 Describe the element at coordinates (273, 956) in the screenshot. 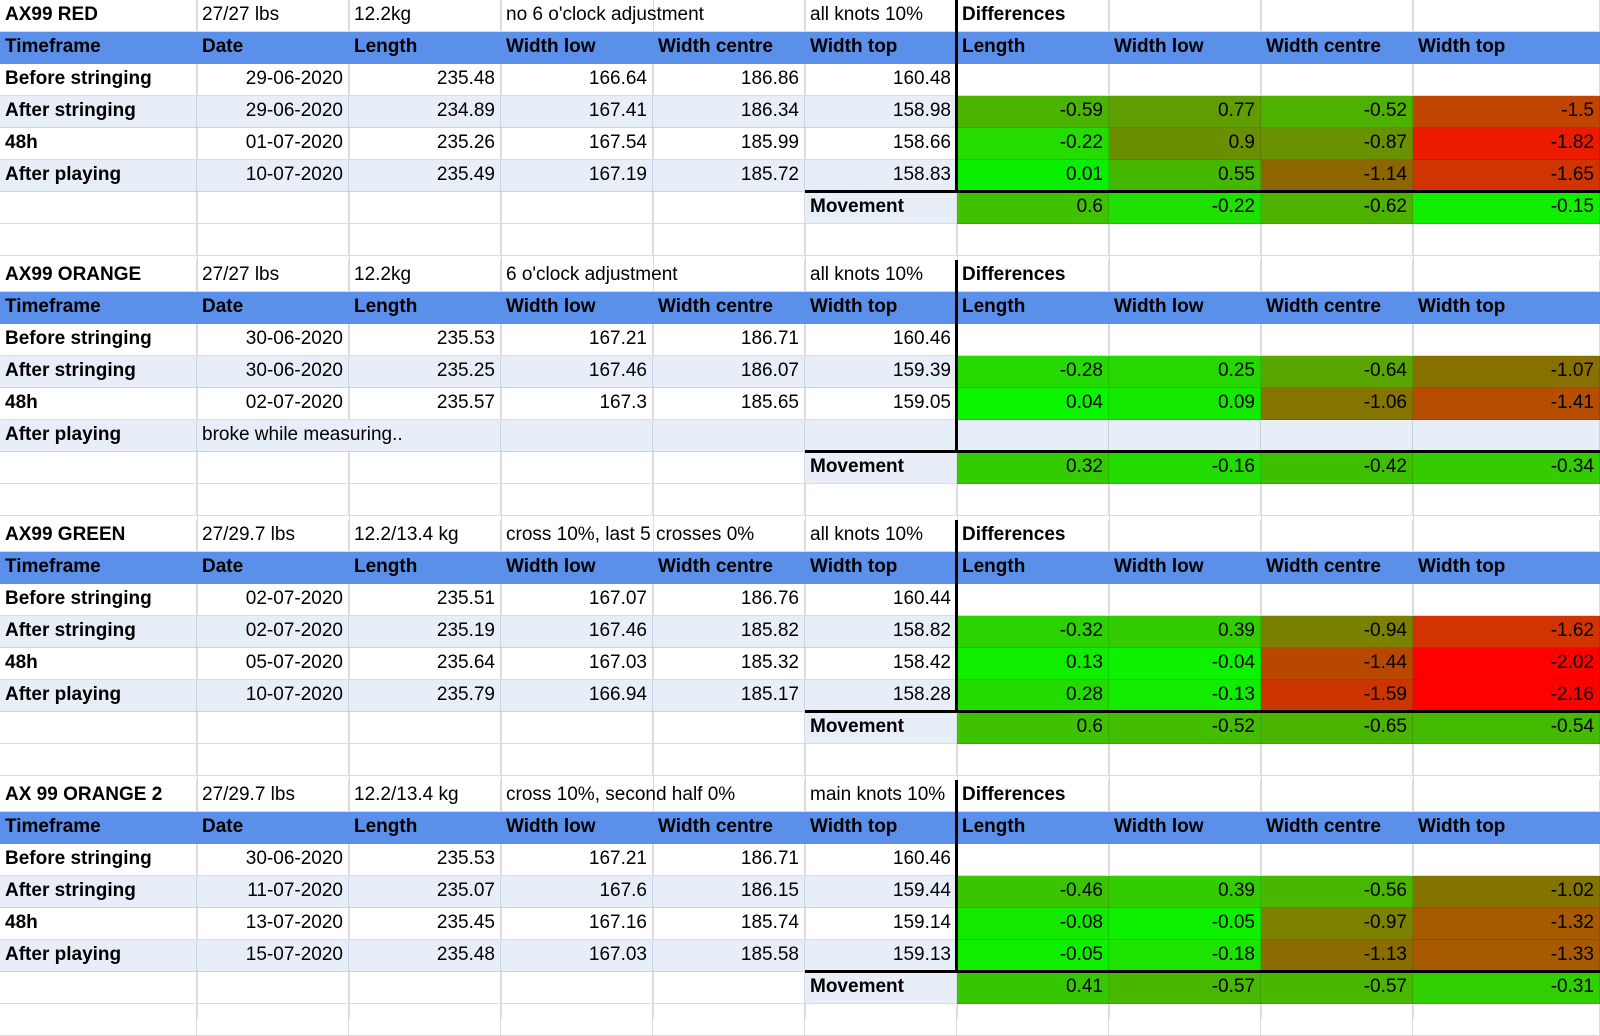

I see `date-cell: 15-07-2020` at that location.